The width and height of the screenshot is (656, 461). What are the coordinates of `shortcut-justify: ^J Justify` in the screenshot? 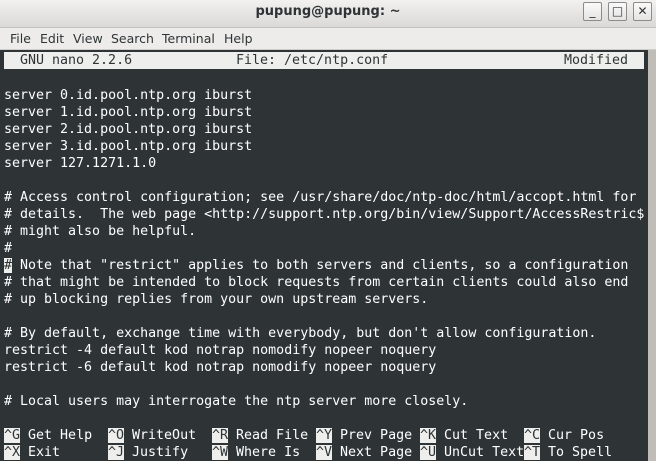 It's located at (148, 452).